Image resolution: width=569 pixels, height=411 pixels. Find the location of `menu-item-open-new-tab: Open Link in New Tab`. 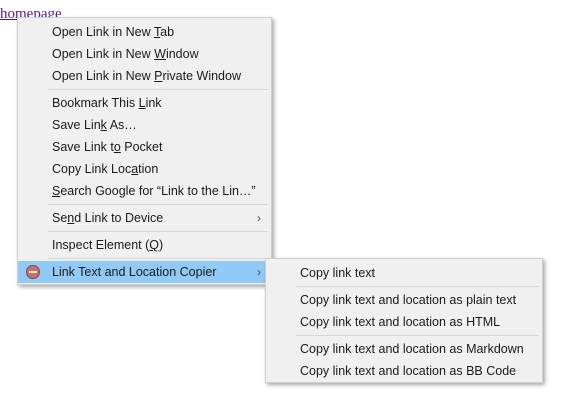

menu-item-open-new-tab: Open Link in New Tab is located at coordinates (144, 32).